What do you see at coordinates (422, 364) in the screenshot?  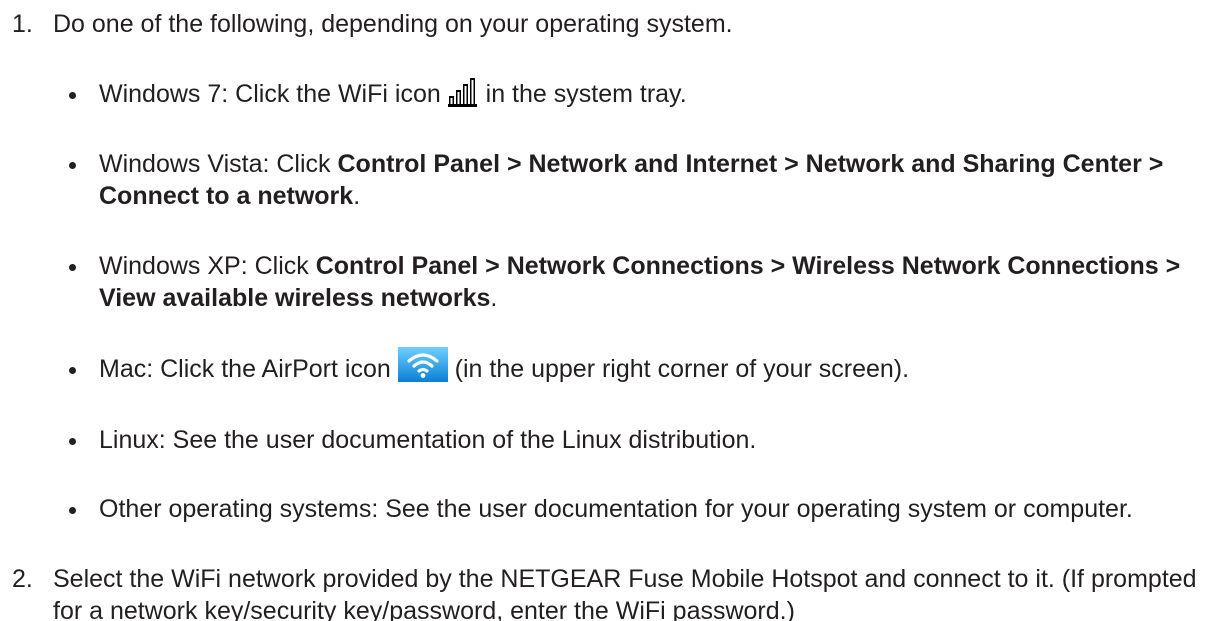 I see `airport-wifi-icon` at bounding box center [422, 364].